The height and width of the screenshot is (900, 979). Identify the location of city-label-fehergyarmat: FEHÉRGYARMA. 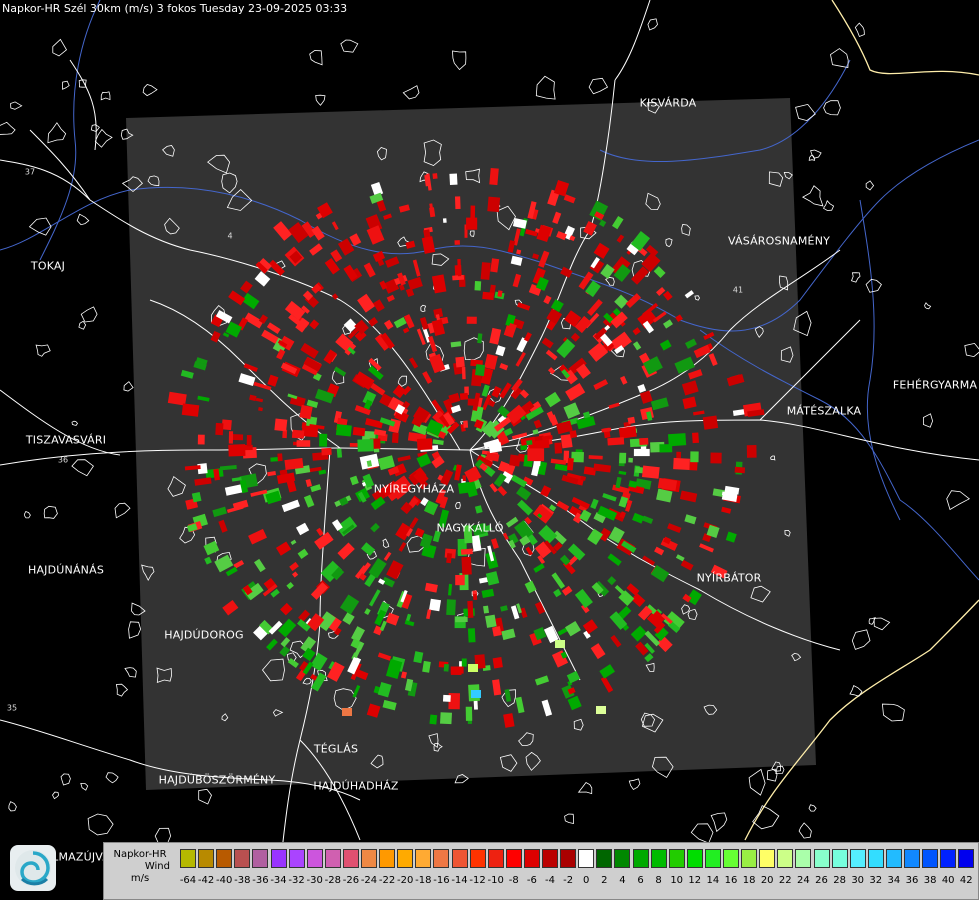
(935, 385).